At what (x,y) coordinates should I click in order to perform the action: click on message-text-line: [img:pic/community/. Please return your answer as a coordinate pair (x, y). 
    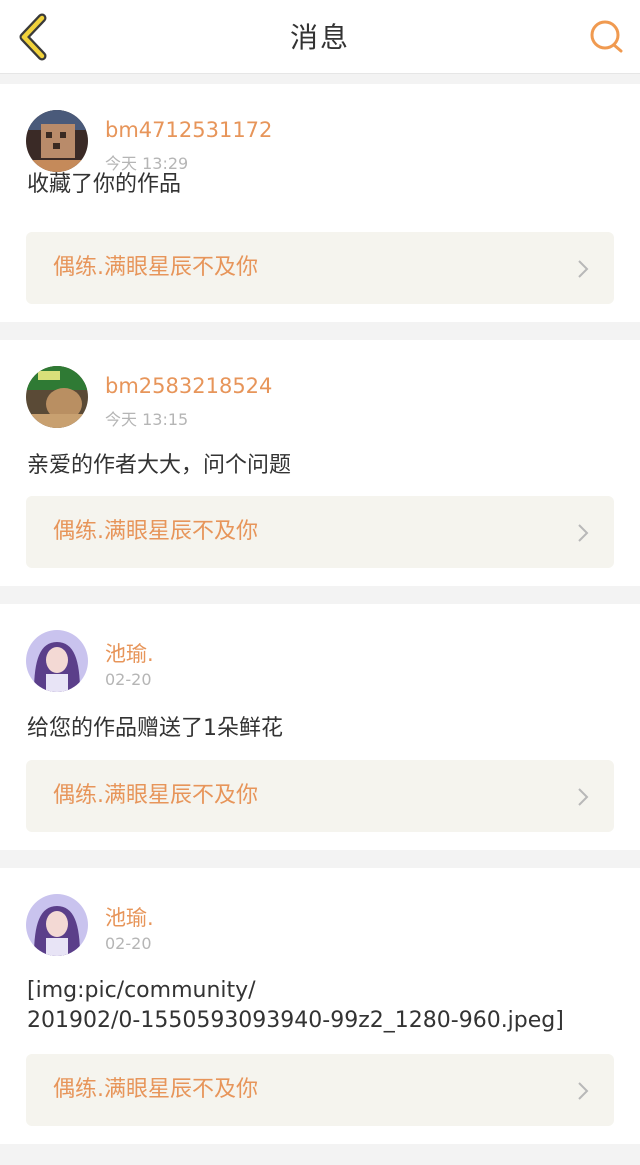
    Looking at the image, I should click on (141, 990).